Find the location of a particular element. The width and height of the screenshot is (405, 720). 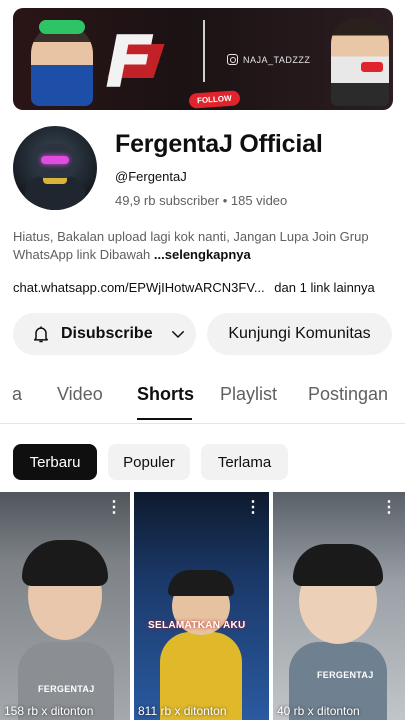

banner-logo-letter: F is located at coordinates (130, 62).